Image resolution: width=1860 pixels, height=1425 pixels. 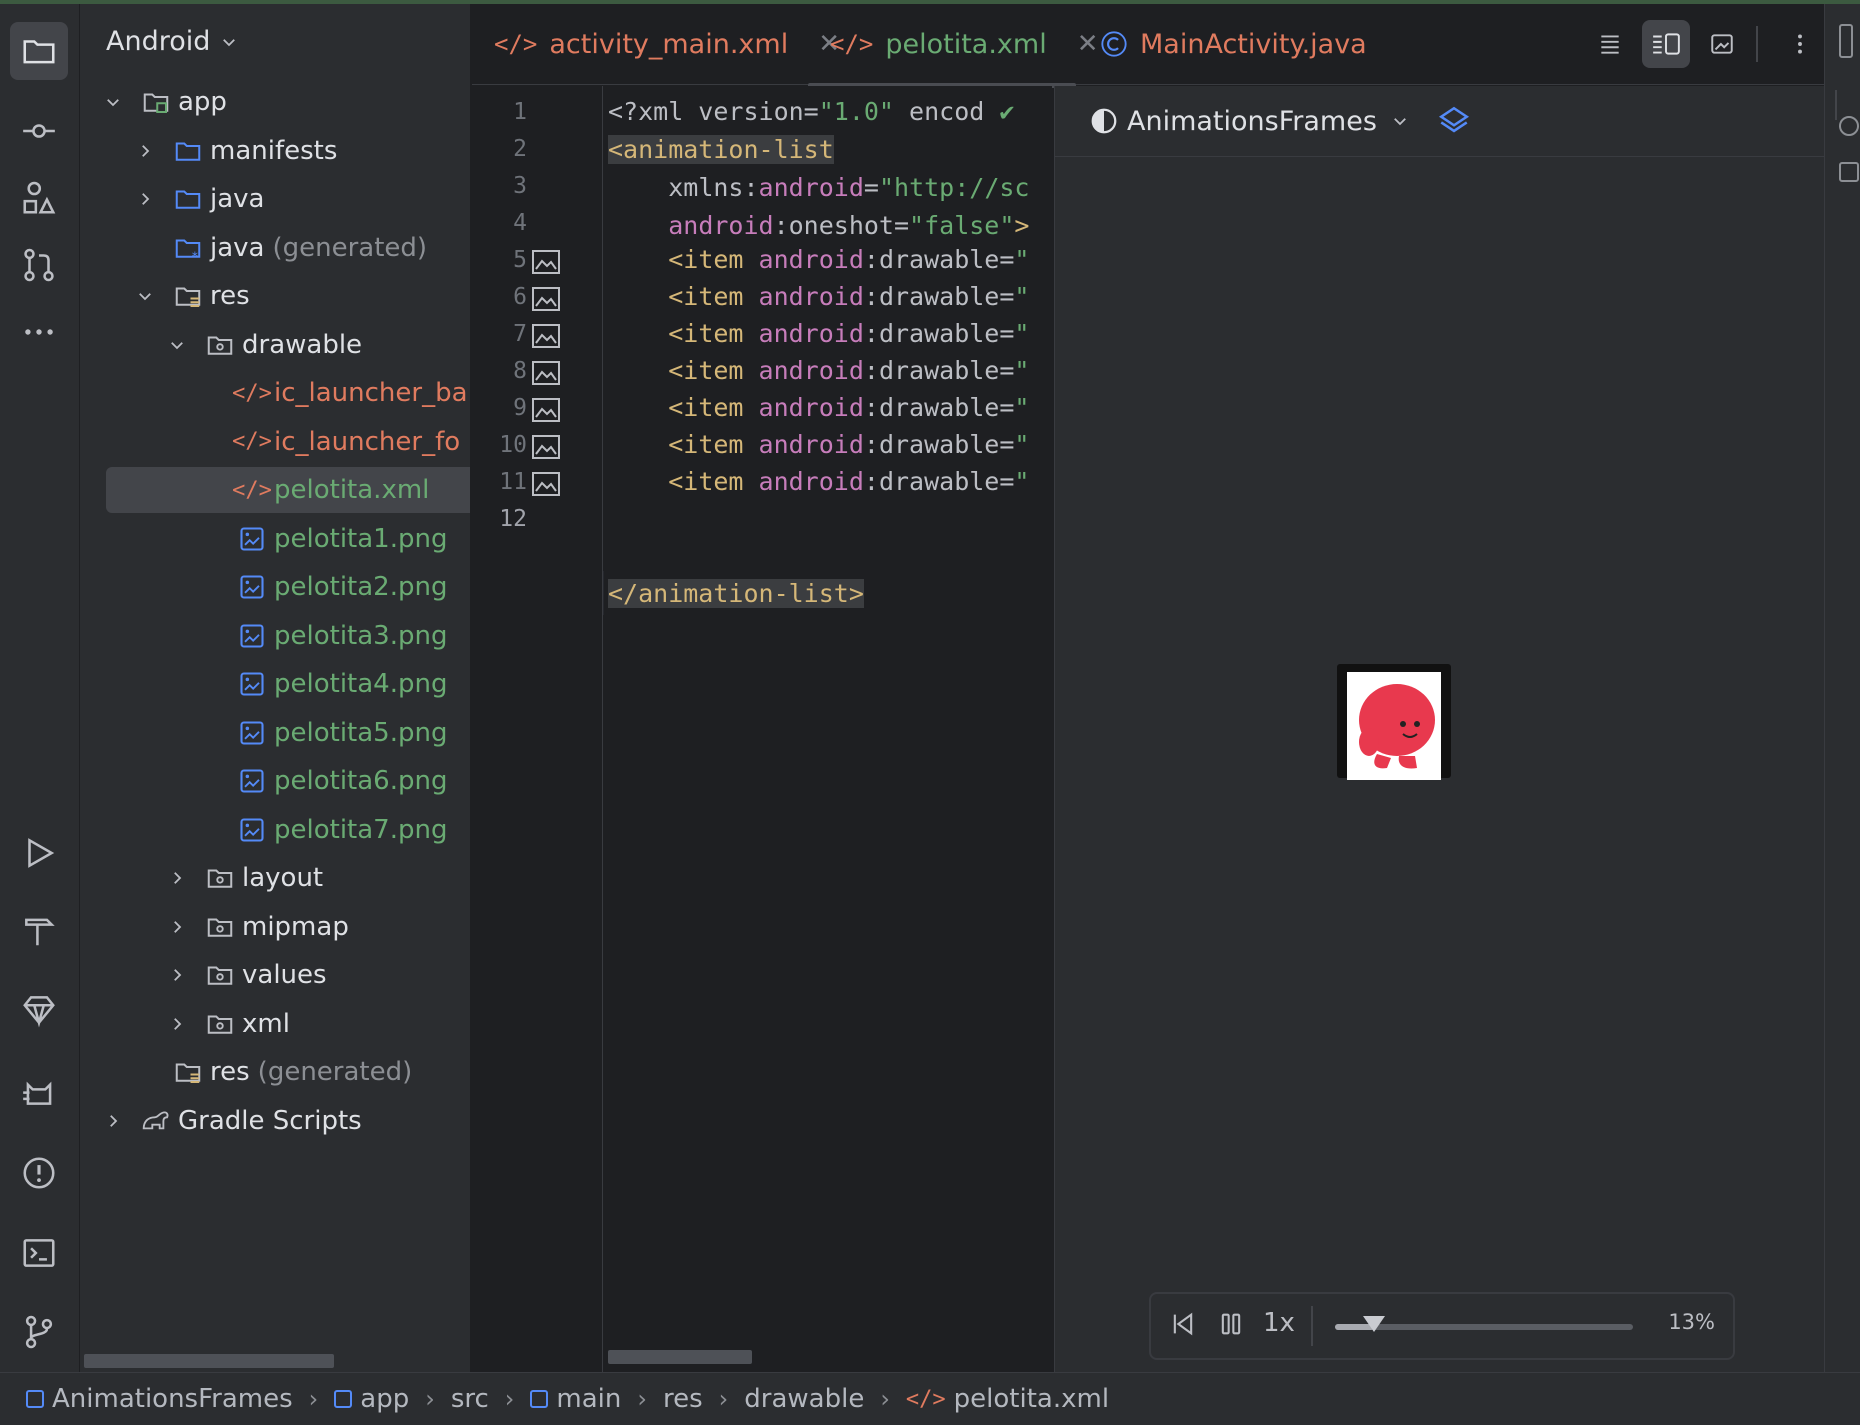 I want to click on tree-item-label: mipmap, so click(x=295, y=926).